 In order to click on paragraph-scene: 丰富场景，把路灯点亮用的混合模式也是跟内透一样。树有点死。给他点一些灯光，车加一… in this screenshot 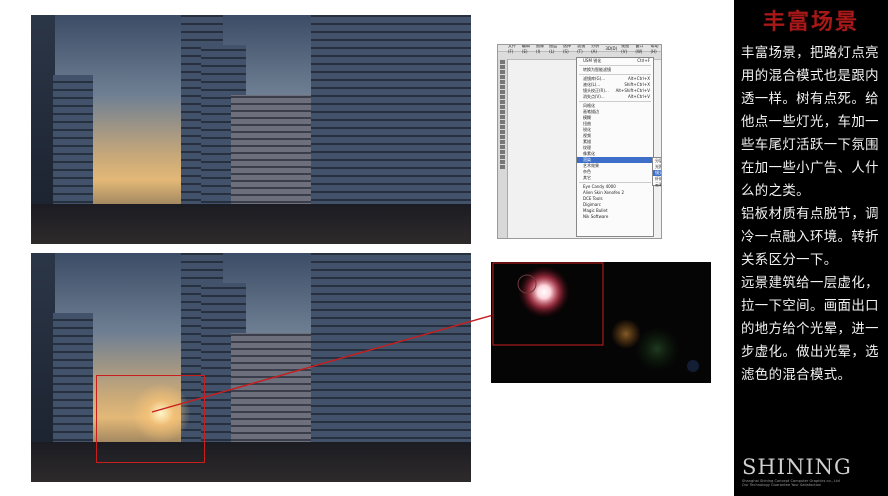, I will do `click(810, 122)`.